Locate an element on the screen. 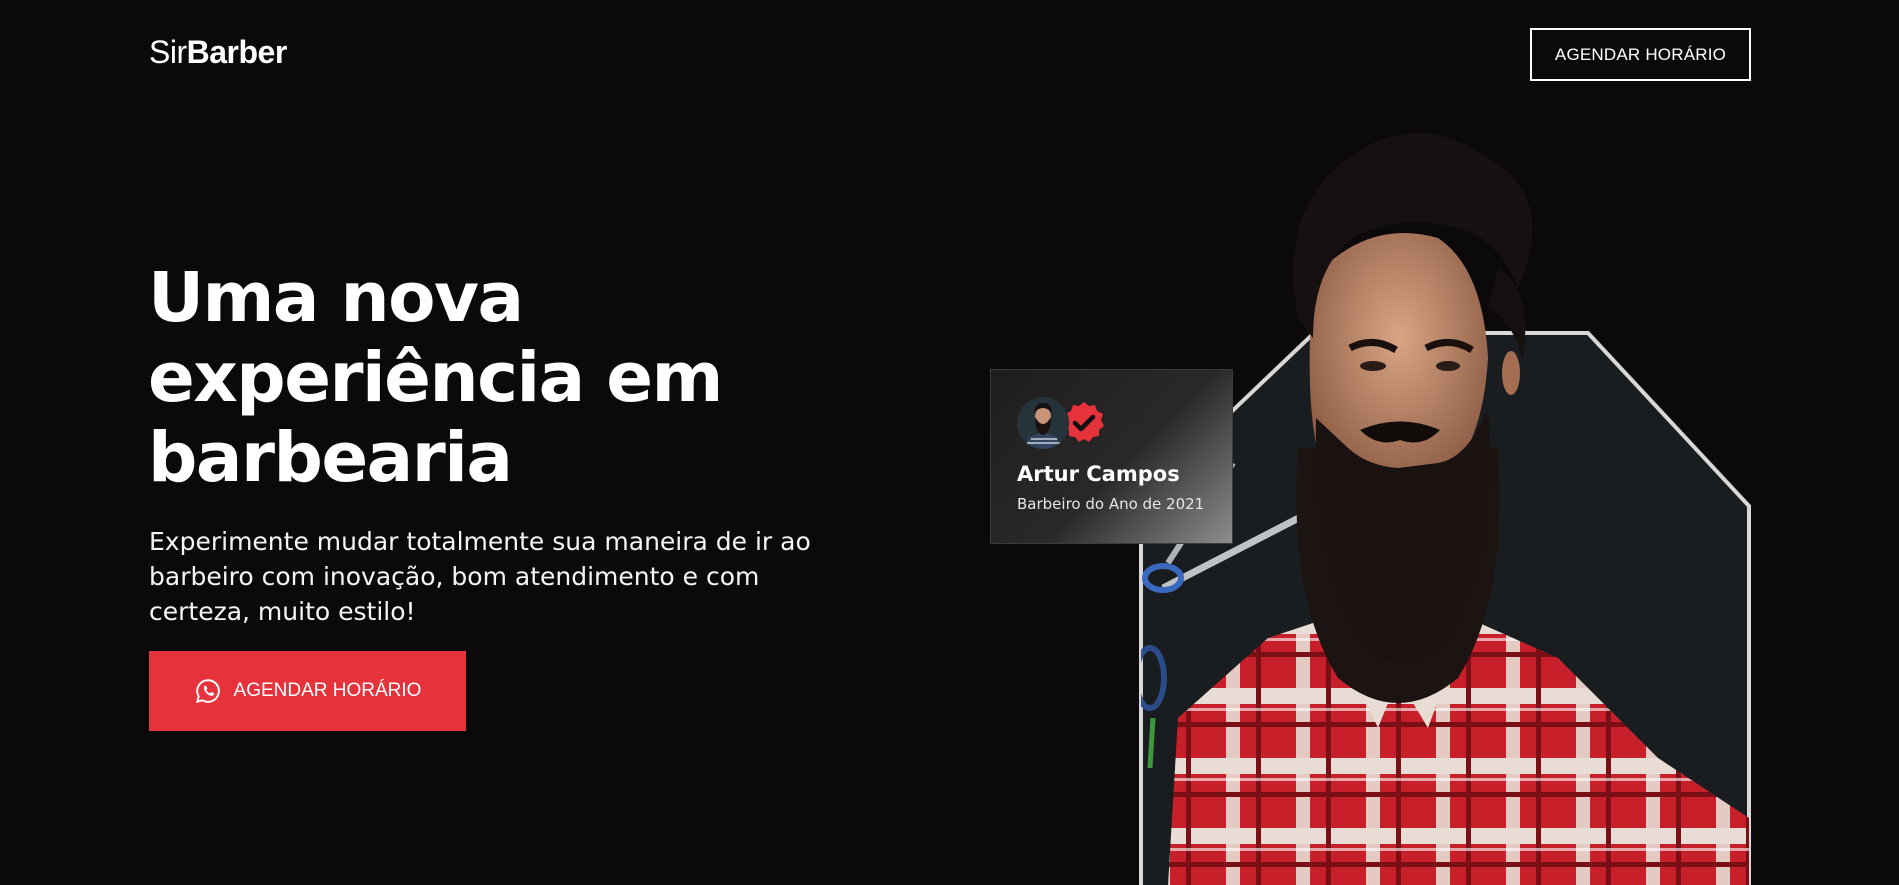  logo-text-light: Sir is located at coordinates (168, 52).